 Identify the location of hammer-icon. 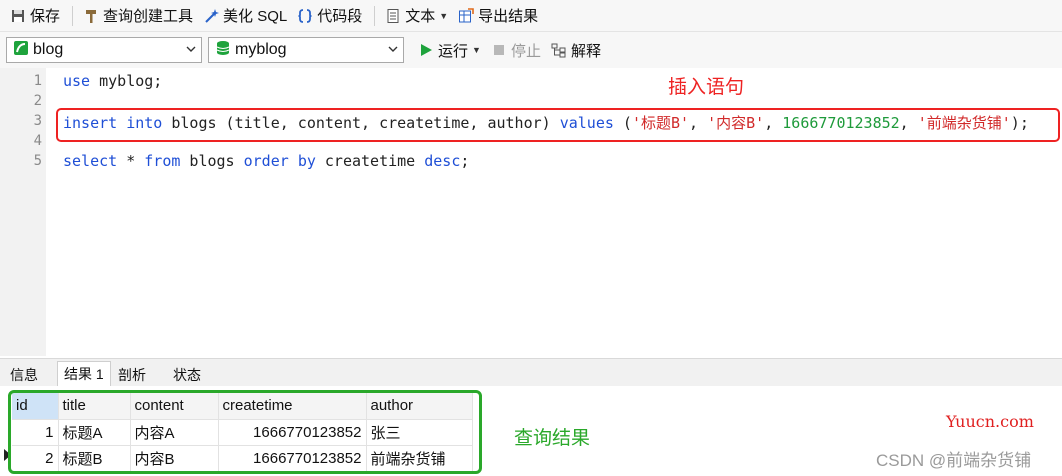
(91, 16).